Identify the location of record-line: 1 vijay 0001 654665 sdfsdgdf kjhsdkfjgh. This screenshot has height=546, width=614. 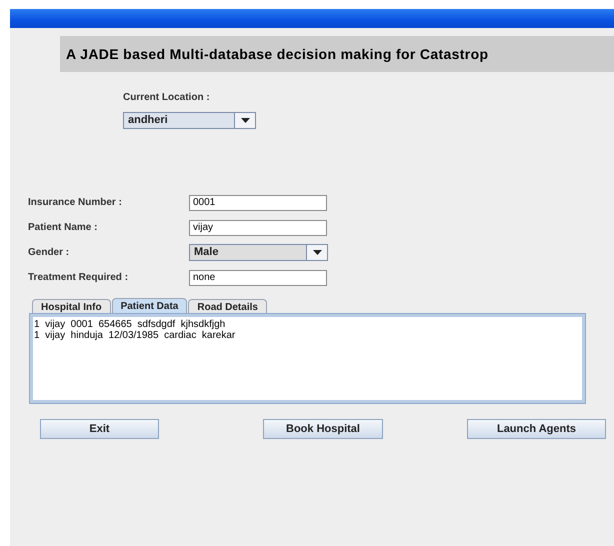
(130, 324).